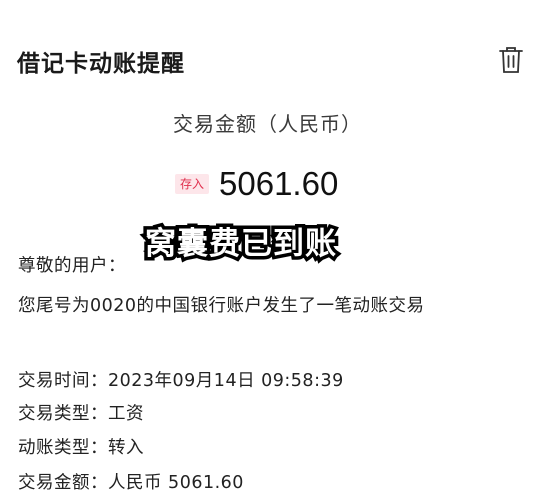  Describe the element at coordinates (181, 381) in the screenshot. I see `transaction-time: 交易时间：2023年09月14日 09:58:39` at that location.